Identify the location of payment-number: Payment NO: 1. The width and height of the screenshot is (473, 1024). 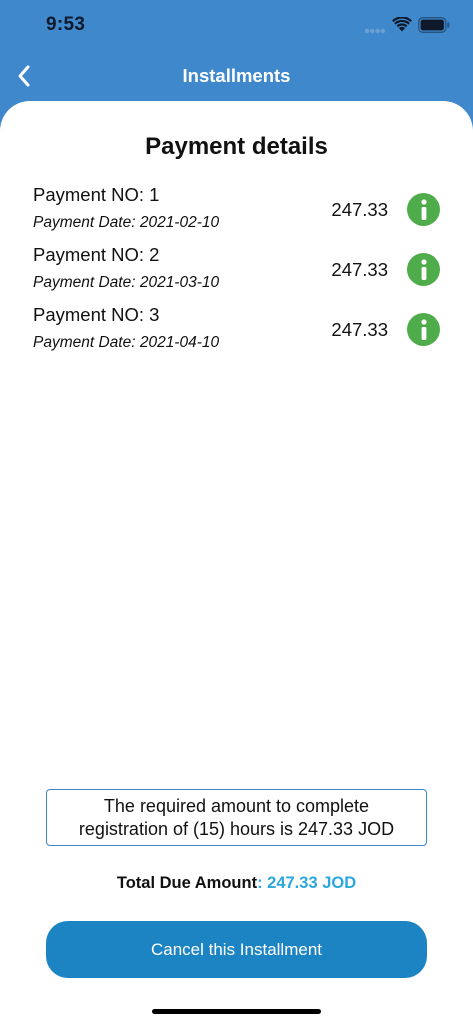
(96, 194).